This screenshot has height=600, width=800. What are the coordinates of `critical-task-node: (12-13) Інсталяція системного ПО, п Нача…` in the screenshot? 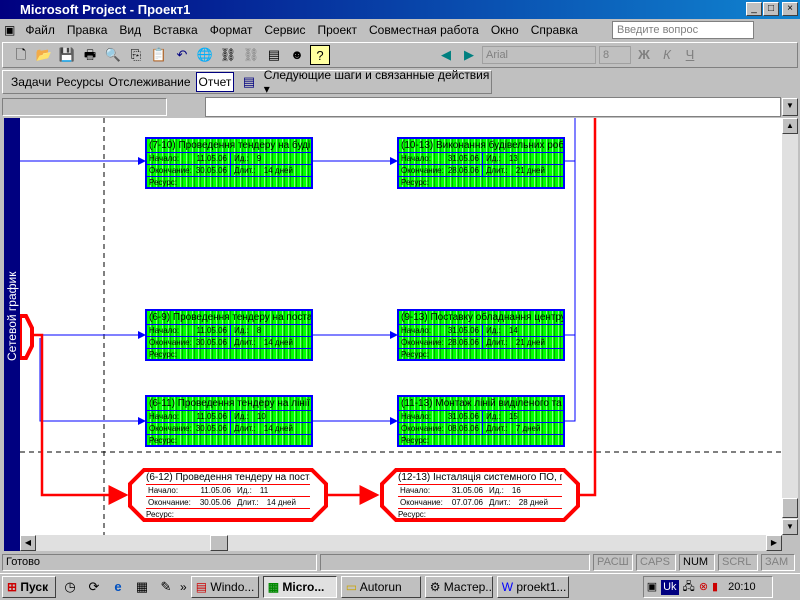 It's located at (480, 495).